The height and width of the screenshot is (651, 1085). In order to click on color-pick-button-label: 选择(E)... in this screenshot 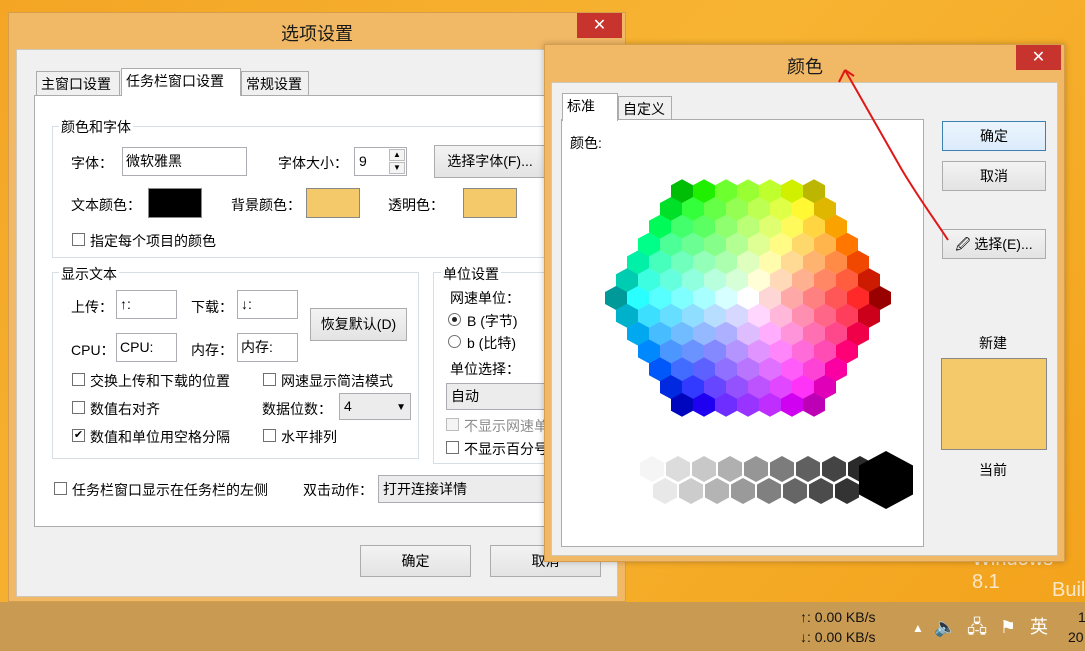, I will do `click(1003, 244)`.